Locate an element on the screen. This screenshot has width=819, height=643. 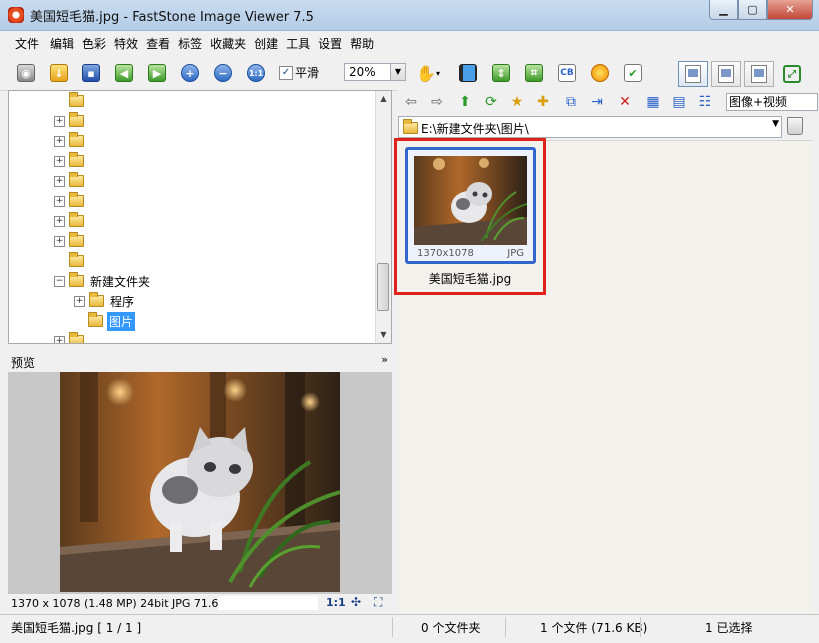
menu-settings: 设置 is located at coordinates (330, 43).